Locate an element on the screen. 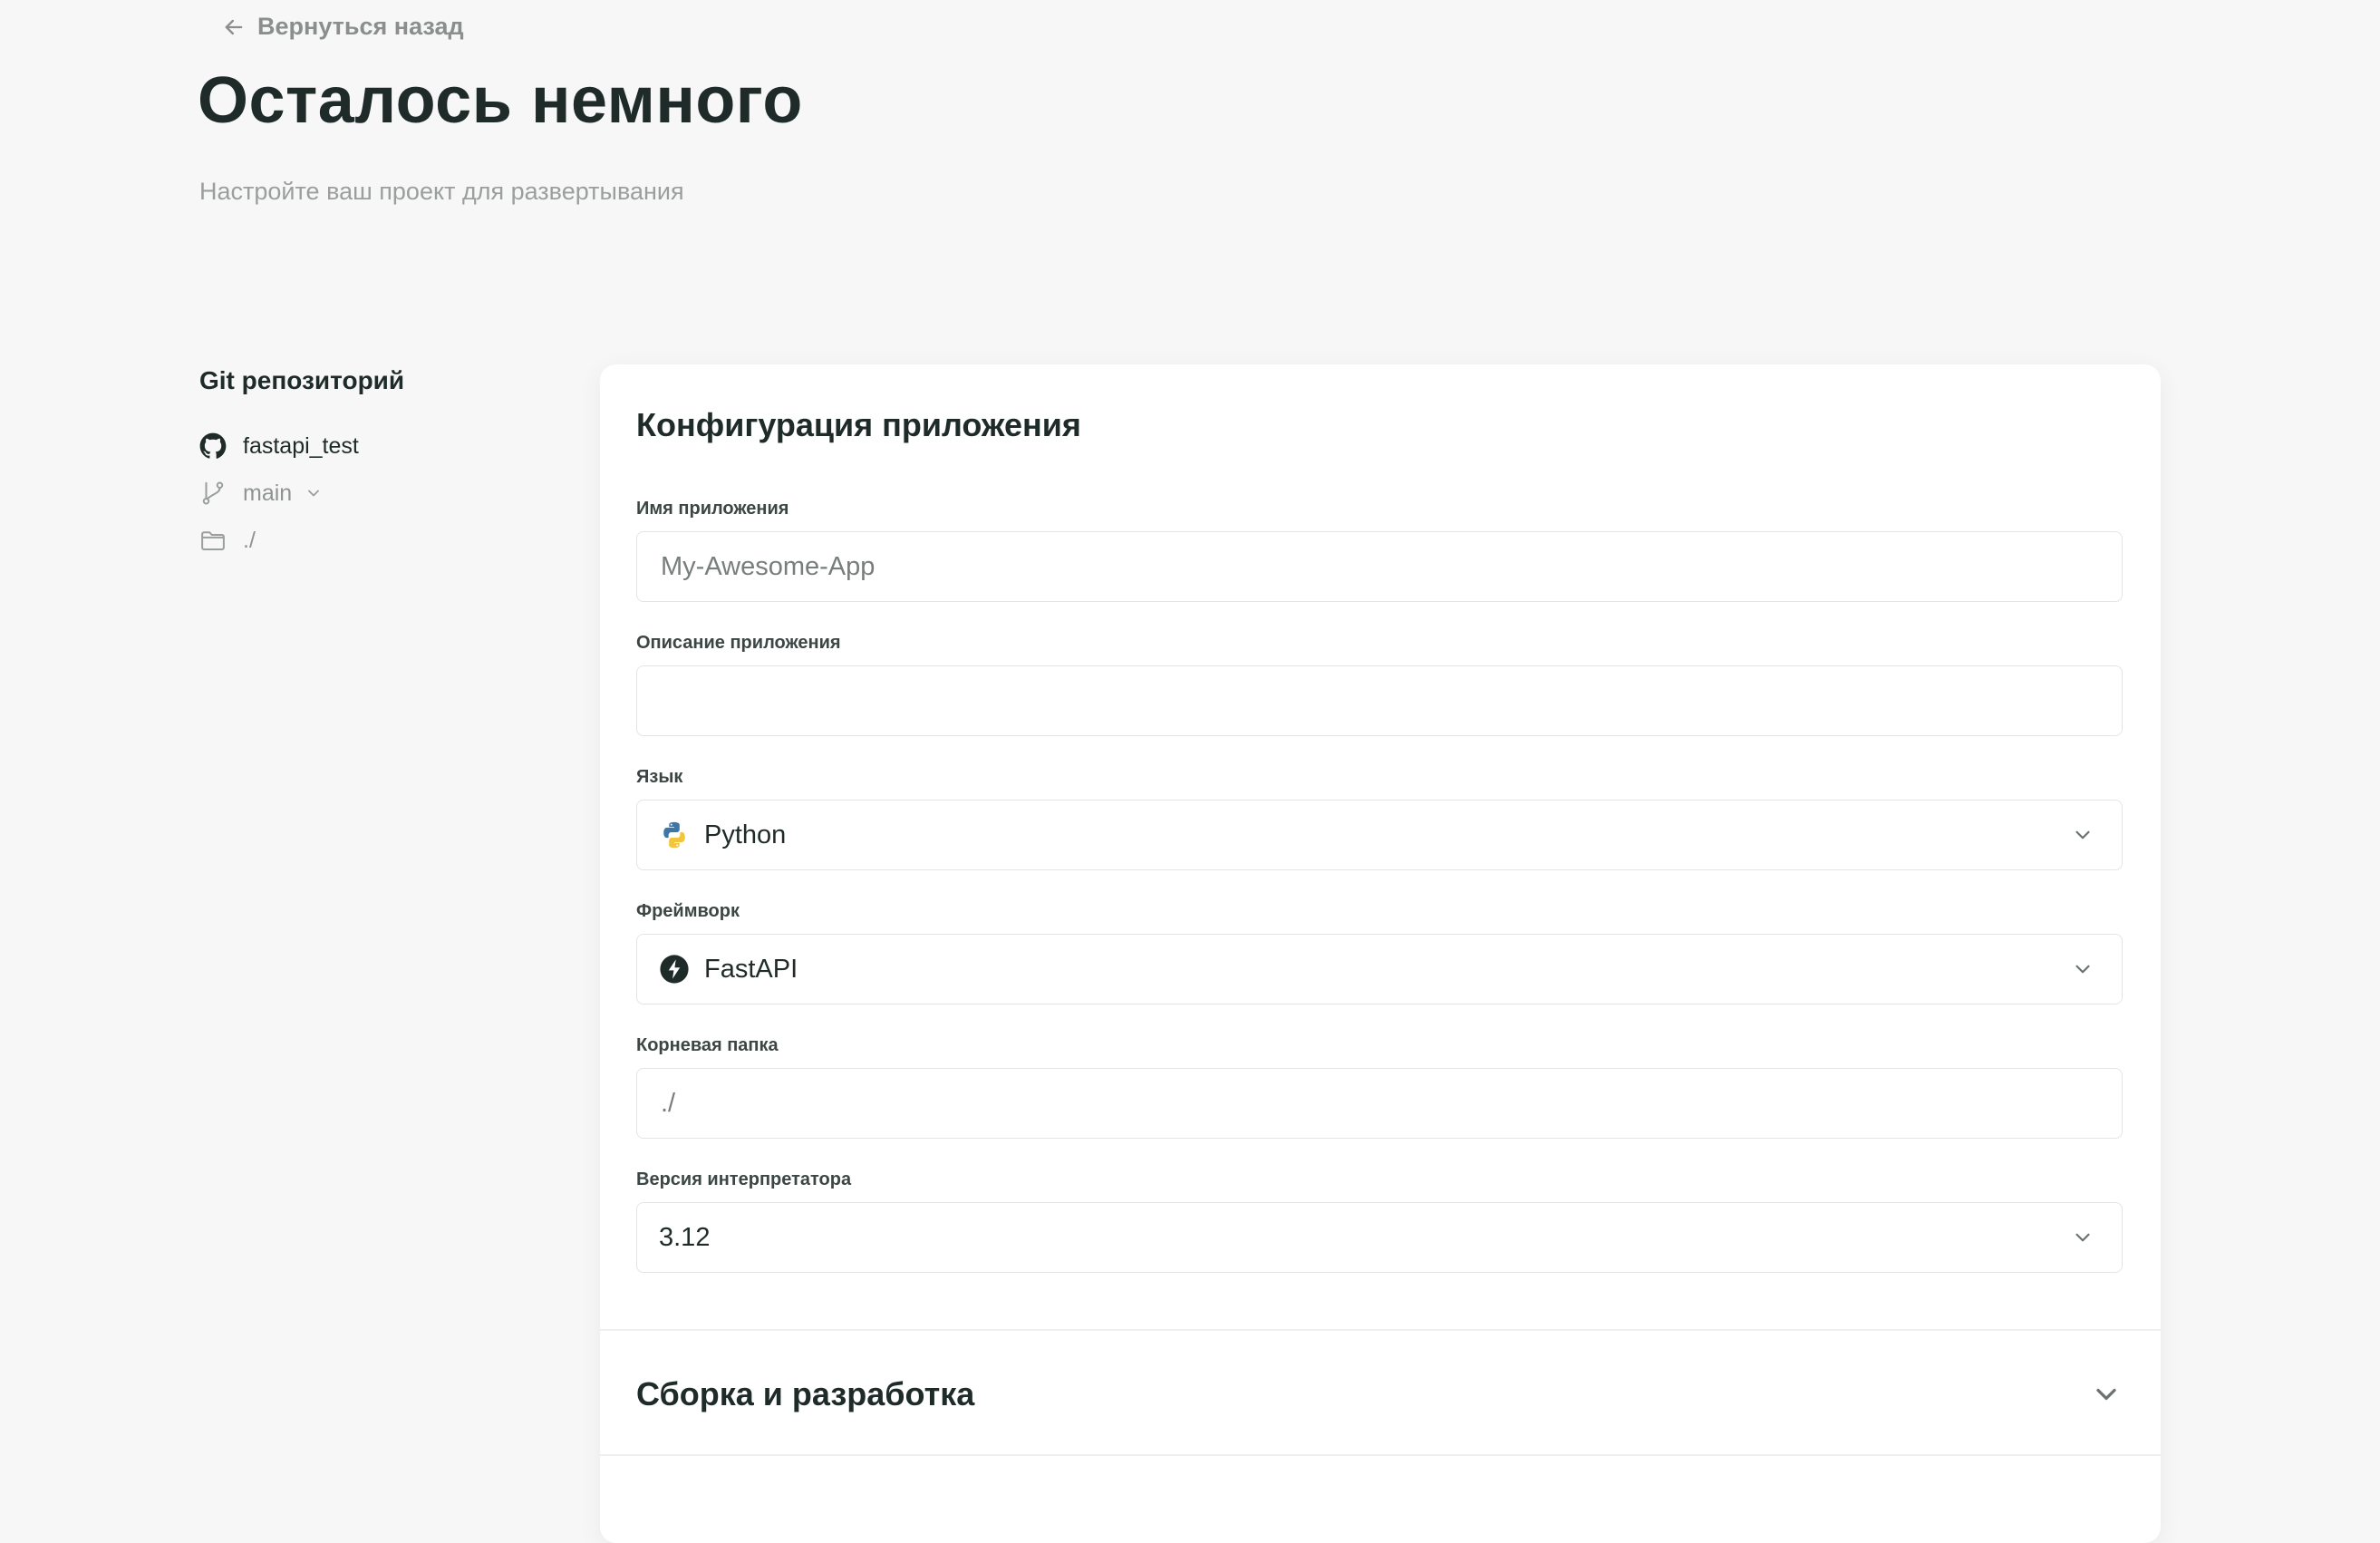 The height and width of the screenshot is (1543, 2380). git-repository-title: Git репозиторий is located at coordinates (380, 380).